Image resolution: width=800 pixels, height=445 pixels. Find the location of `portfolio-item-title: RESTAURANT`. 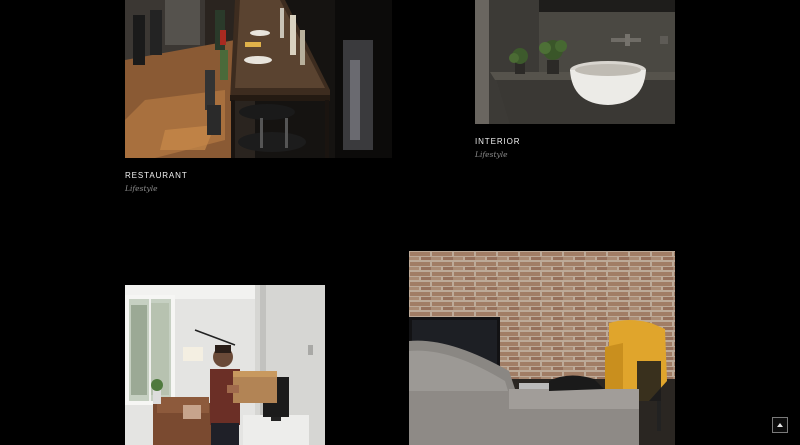

portfolio-item-title: RESTAURANT is located at coordinates (156, 175).